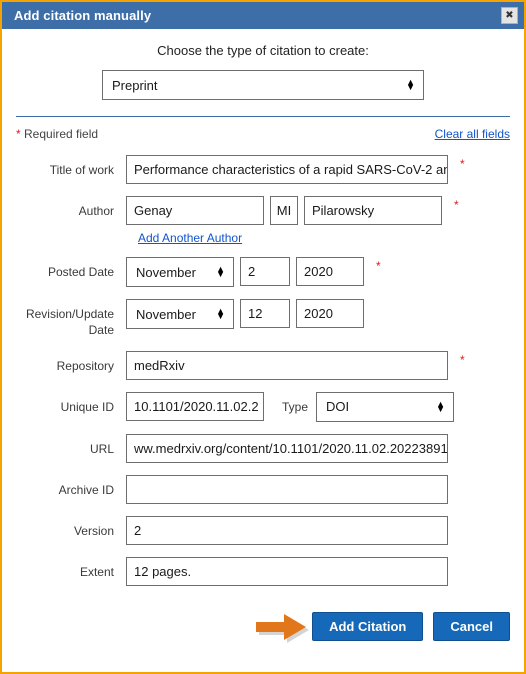 This screenshot has width=526, height=674. What do you see at coordinates (96, 571) in the screenshot?
I see `extent-label: Extent` at bounding box center [96, 571].